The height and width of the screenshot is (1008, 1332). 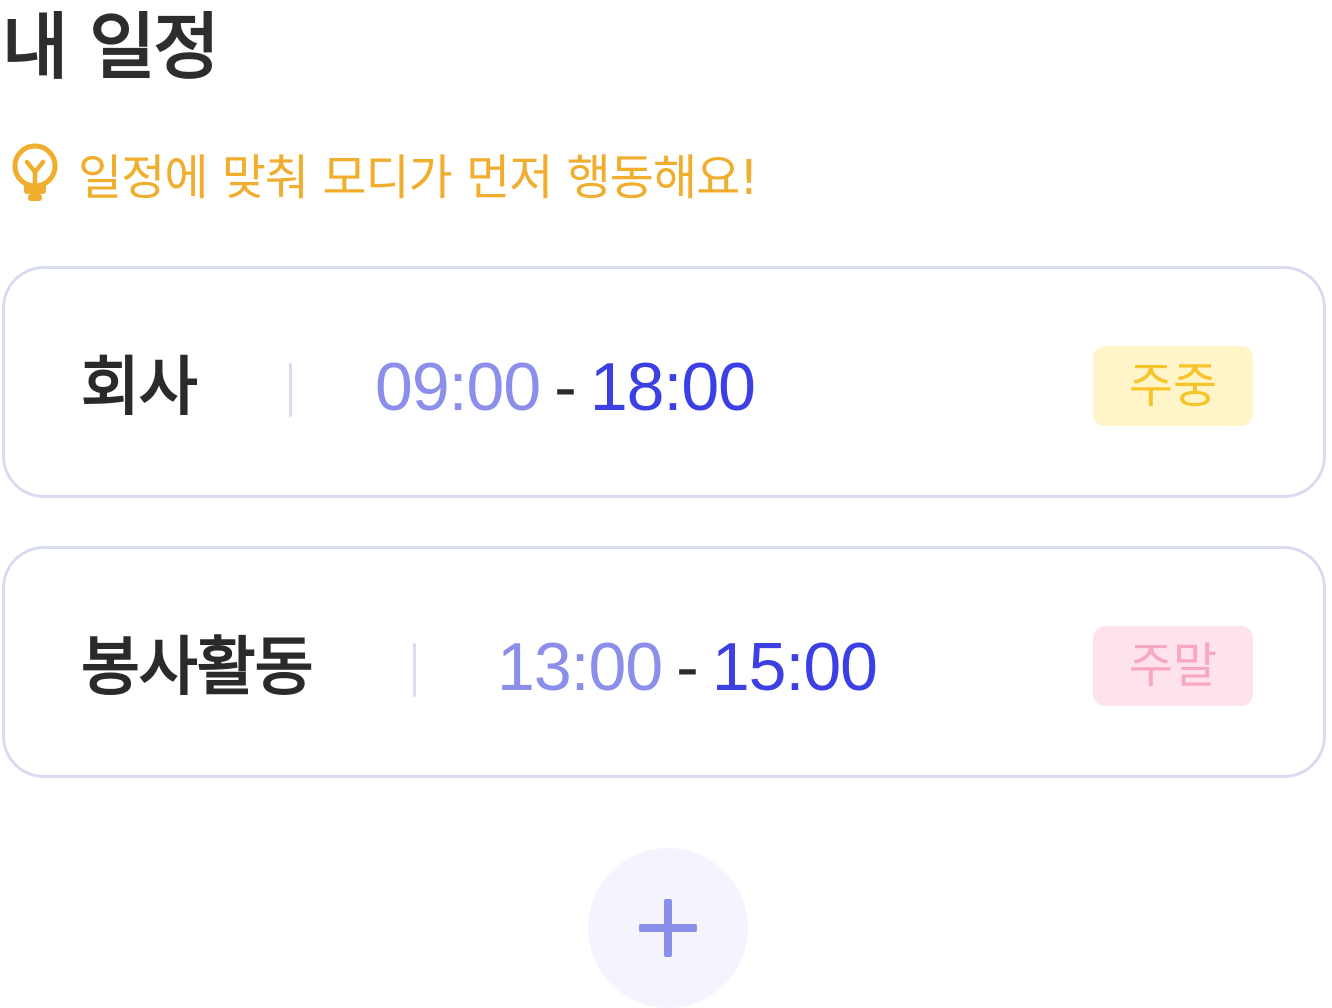 What do you see at coordinates (1173, 666) in the screenshot?
I see `status-badge: 주말` at bounding box center [1173, 666].